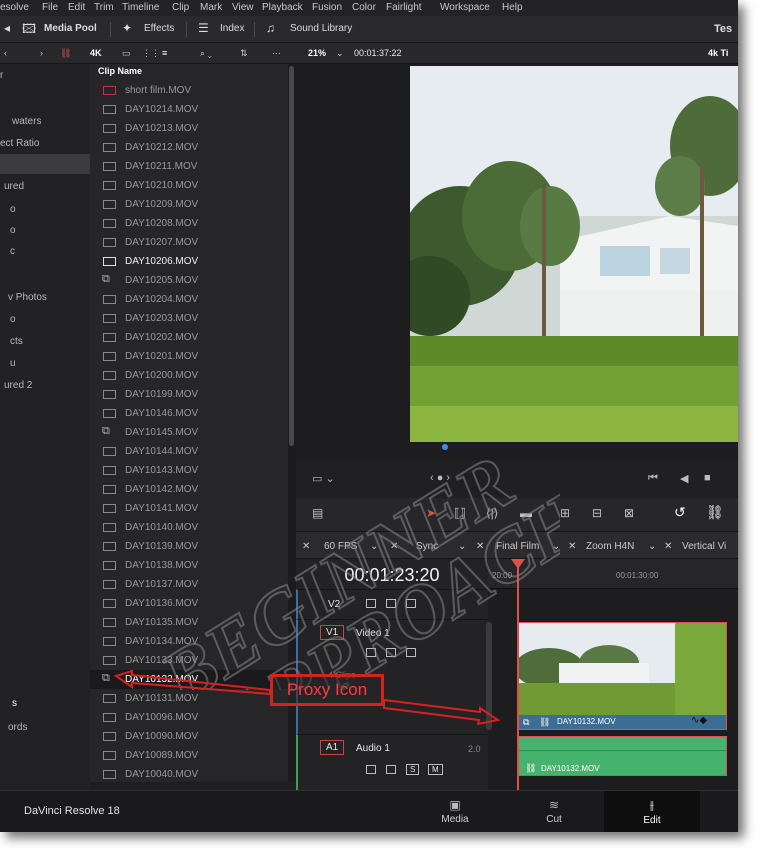 The width and height of the screenshot is (768, 853). I want to click on edit-page-icon: ⫲, so click(652, 805).